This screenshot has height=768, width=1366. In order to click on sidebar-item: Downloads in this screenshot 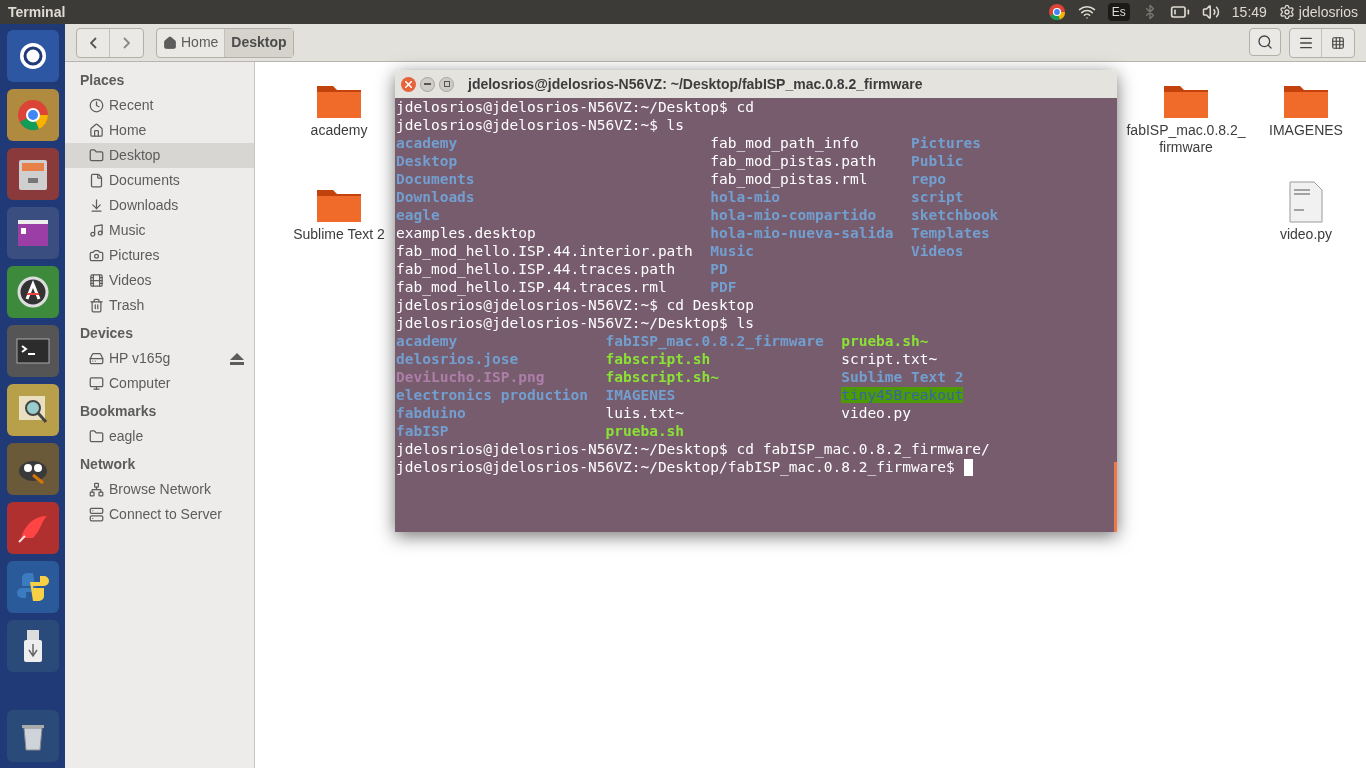, I will do `click(159, 205)`.